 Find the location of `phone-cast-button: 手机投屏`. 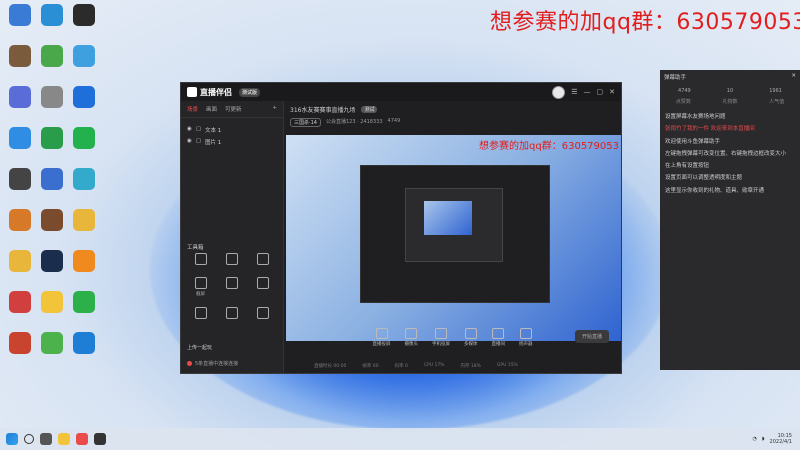

phone-cast-button: 手机投屏 is located at coordinates (441, 337).